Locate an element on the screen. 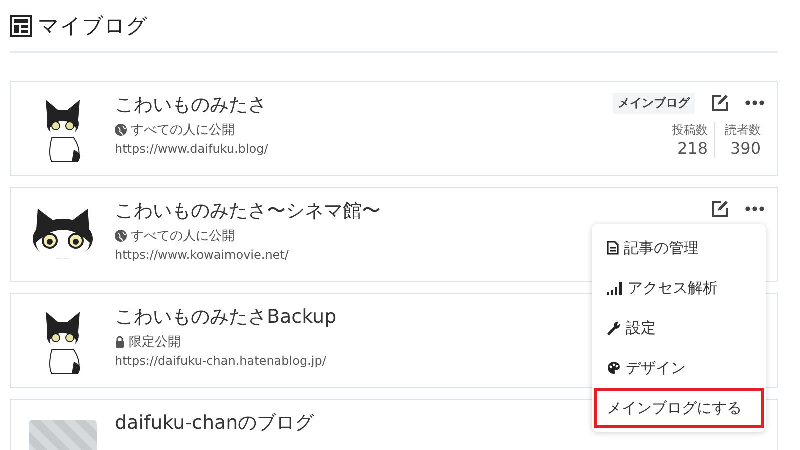 This screenshot has height=450, width=800. menu-item: 設定 is located at coordinates (679, 328).